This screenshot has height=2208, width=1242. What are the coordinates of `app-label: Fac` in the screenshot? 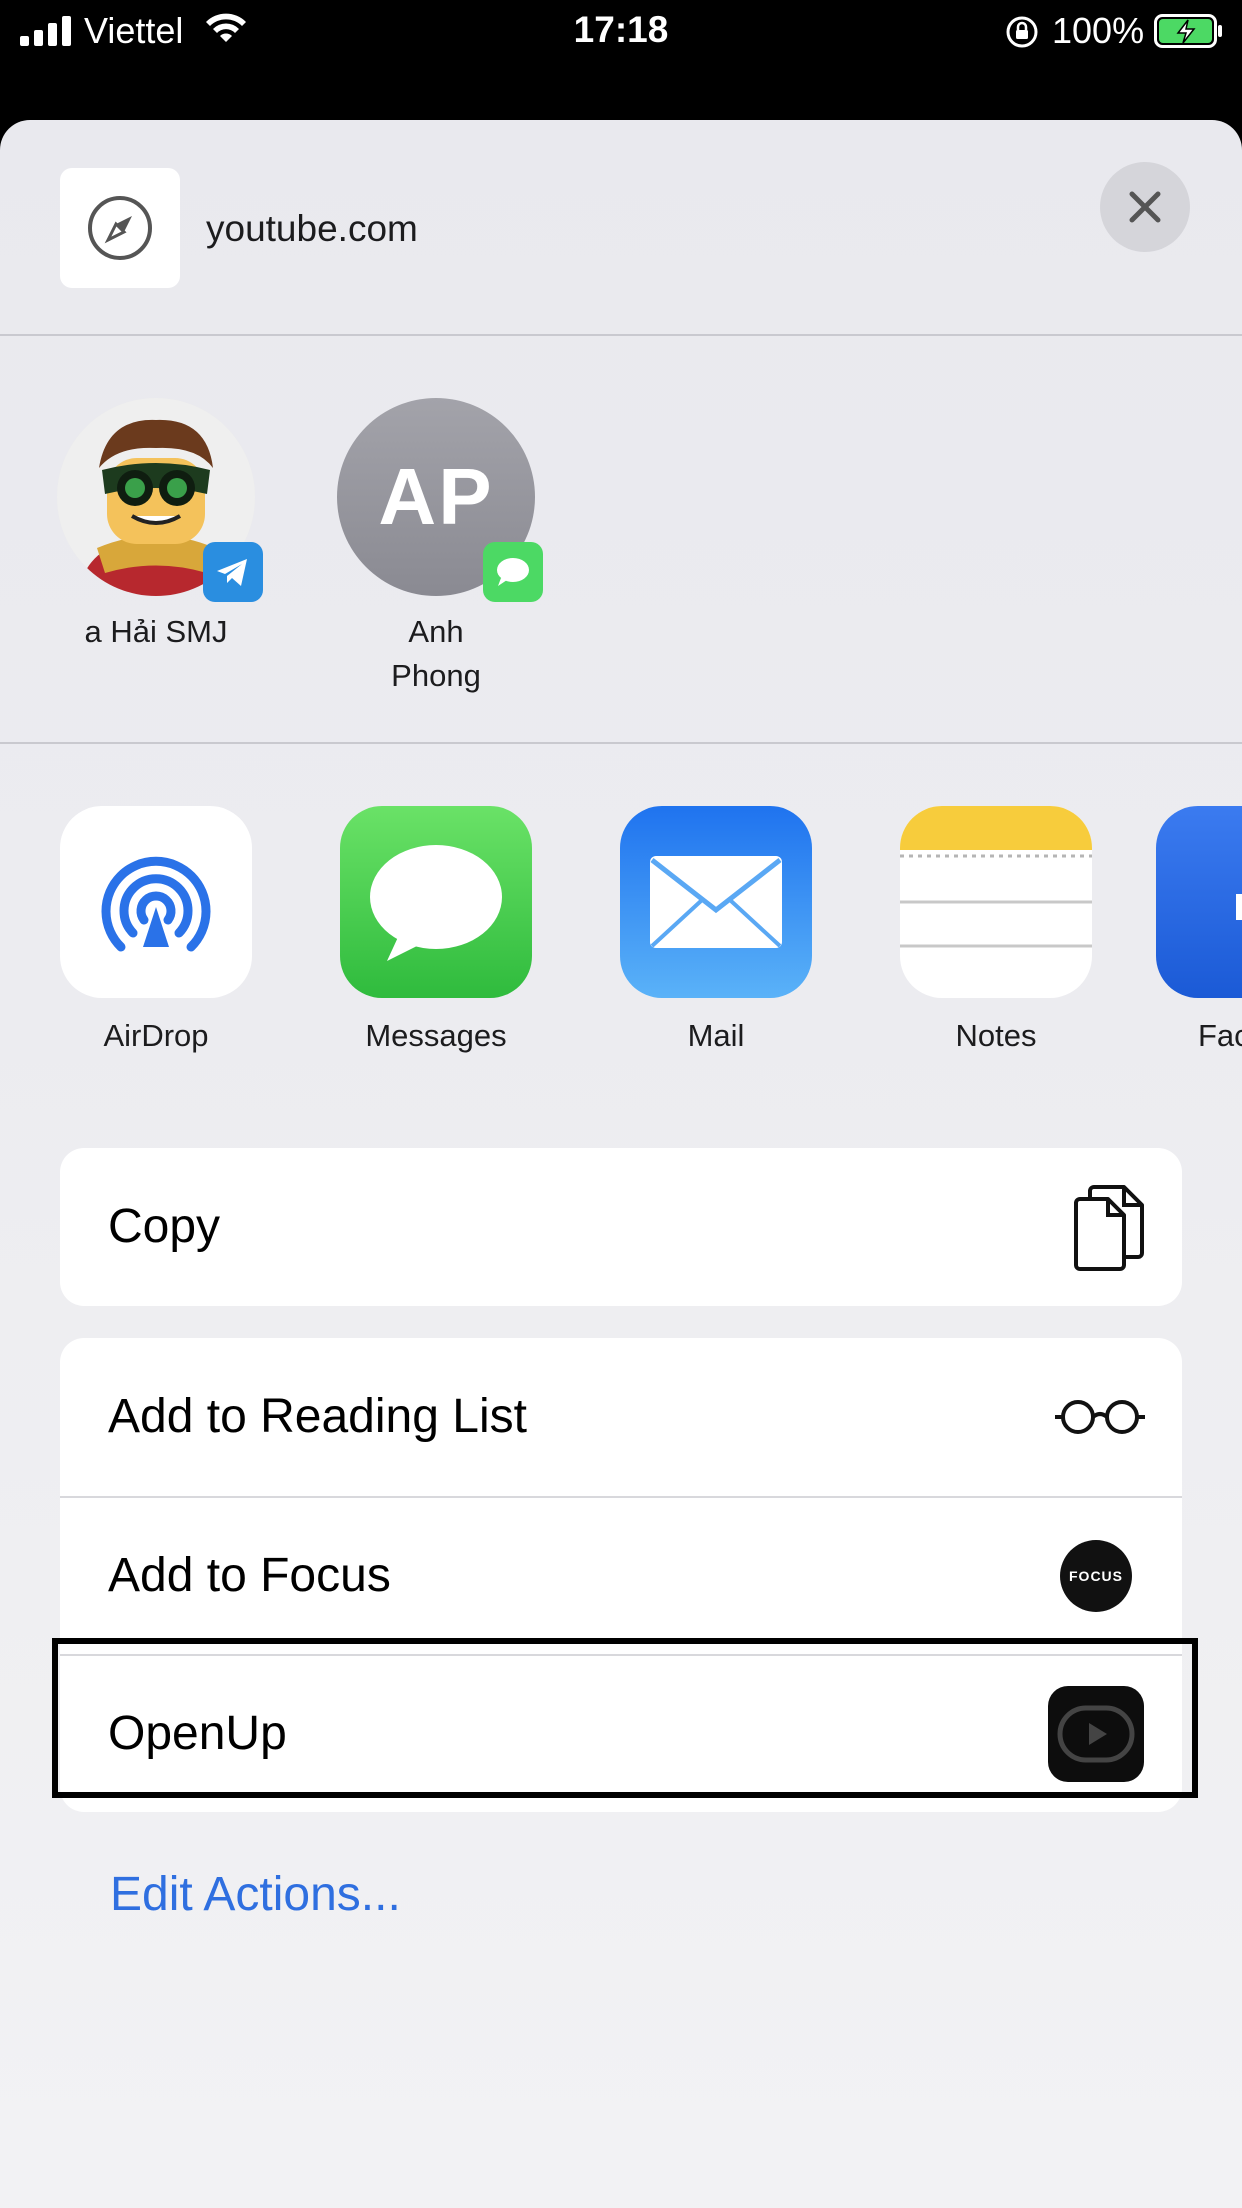 It's located at (1220, 1035).